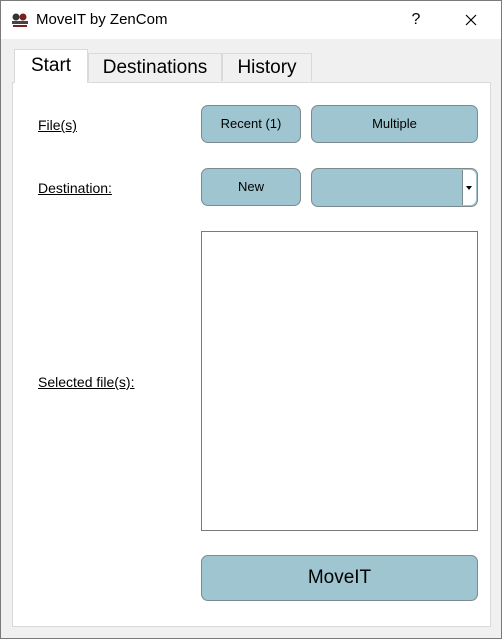  What do you see at coordinates (86, 382) in the screenshot?
I see `selected-files-label: Selected file(s):` at bounding box center [86, 382].